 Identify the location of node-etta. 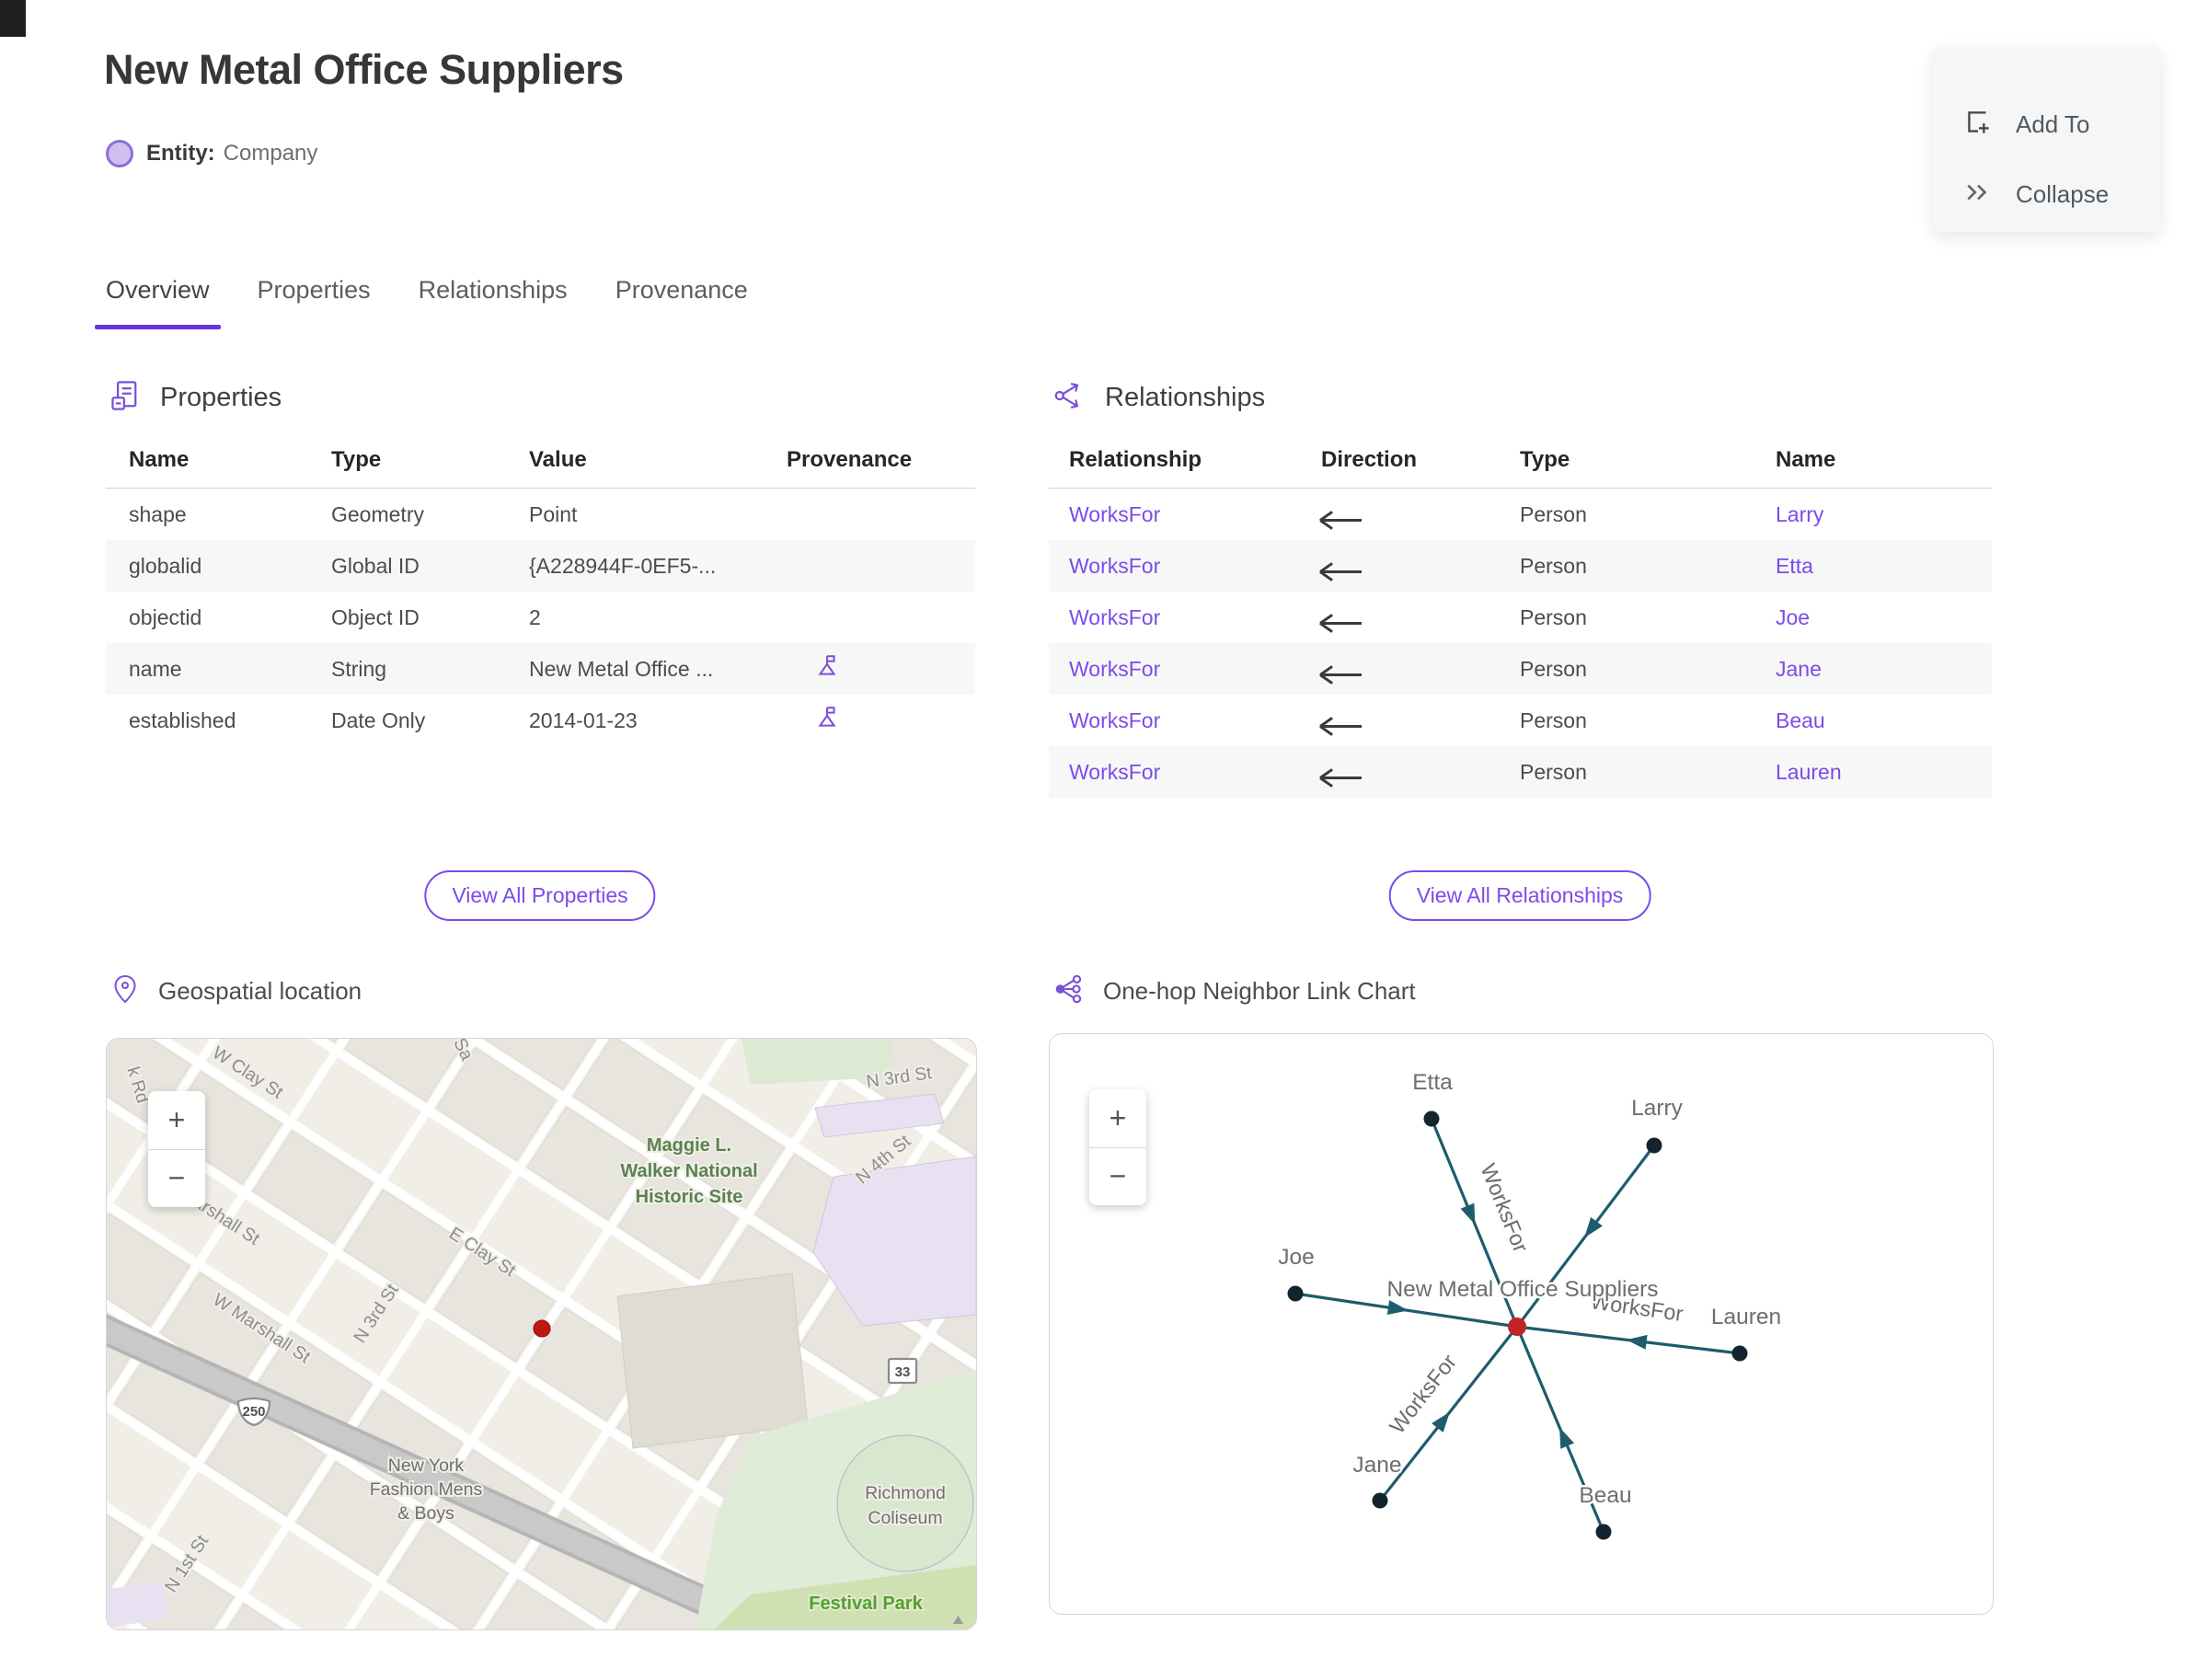
(1431, 1118).